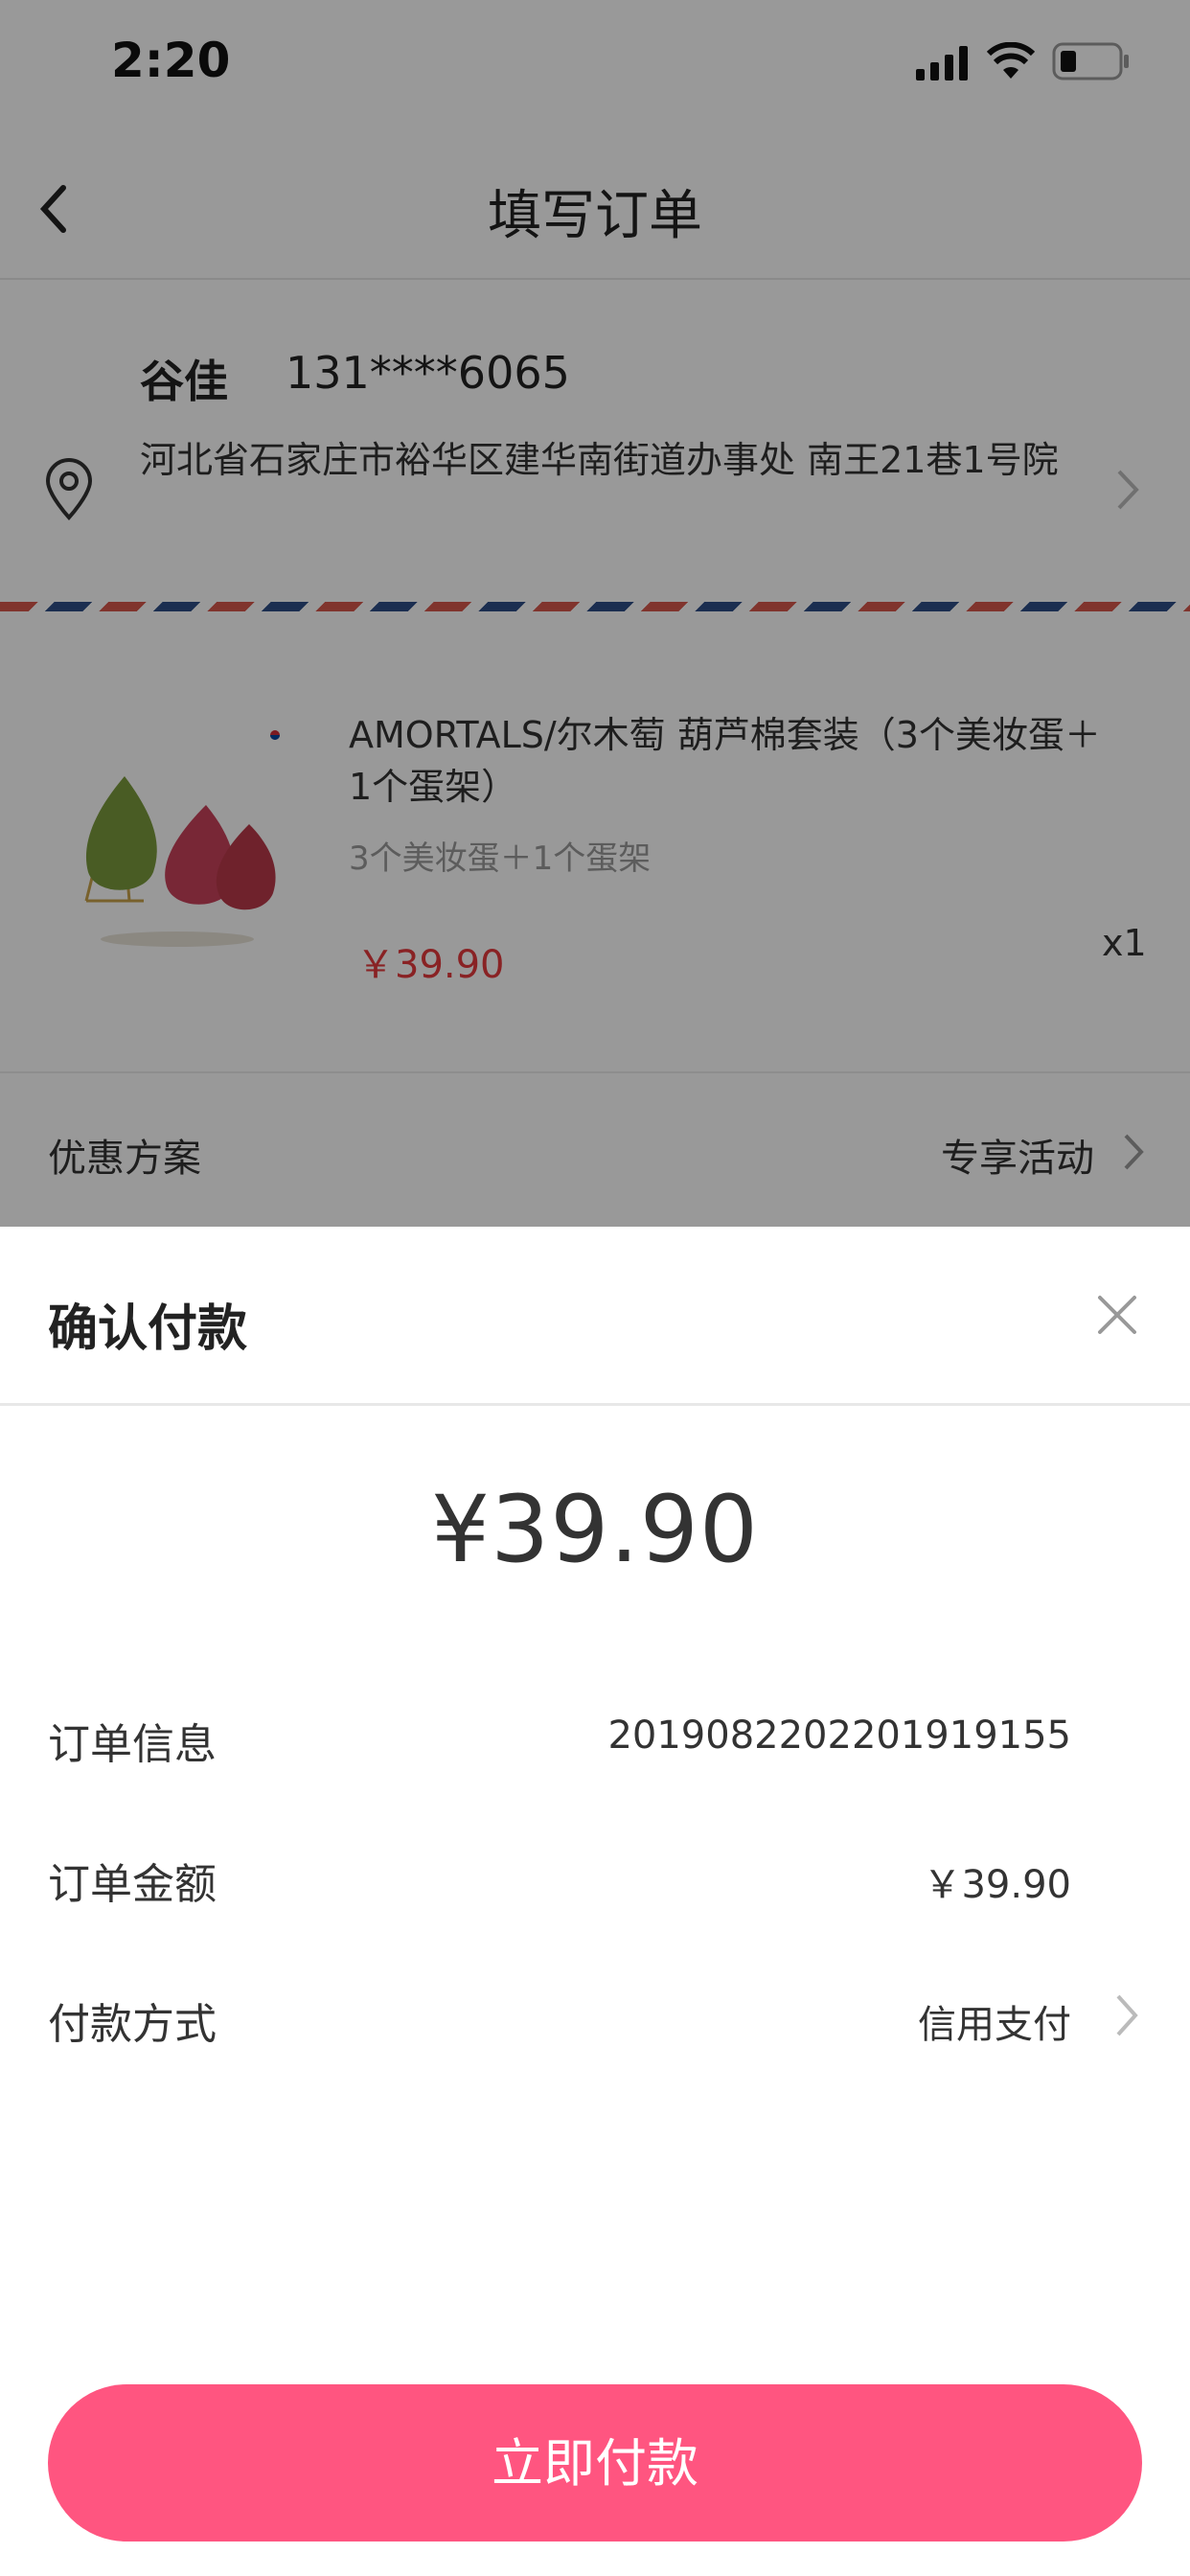 The height and width of the screenshot is (2576, 1190). Describe the element at coordinates (132, 1884) in the screenshot. I see `order-amount-label: 订单金额` at that location.